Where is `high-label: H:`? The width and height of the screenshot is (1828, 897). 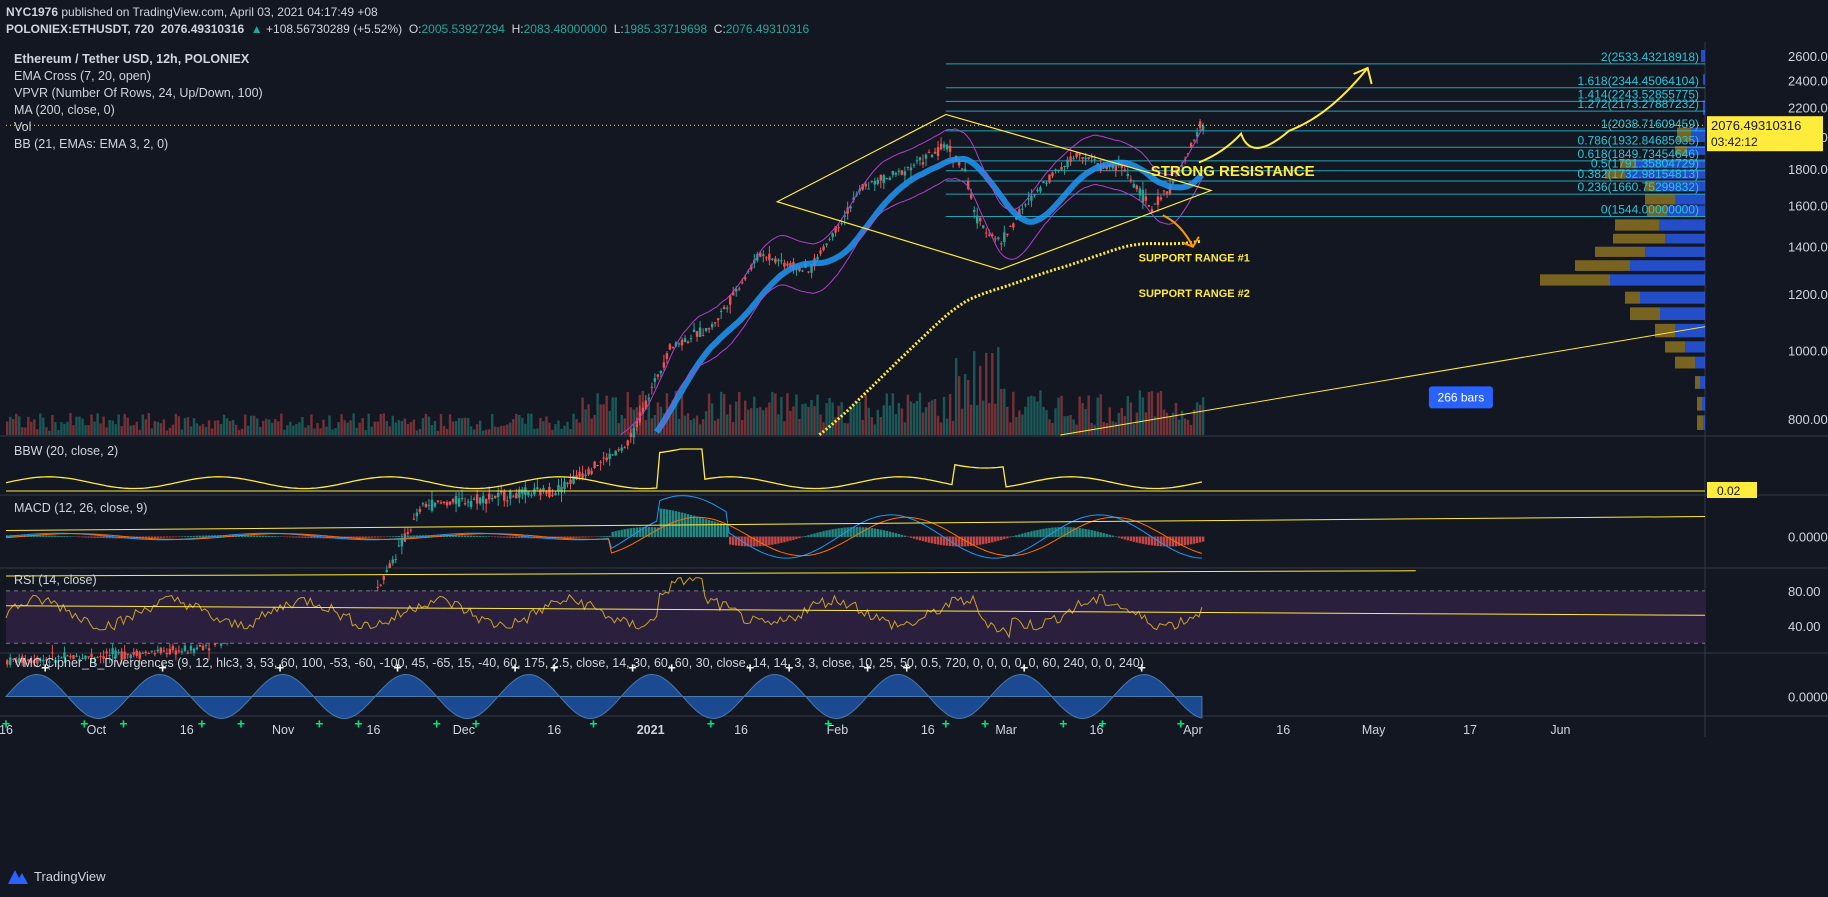 high-label: H: is located at coordinates (517, 29).